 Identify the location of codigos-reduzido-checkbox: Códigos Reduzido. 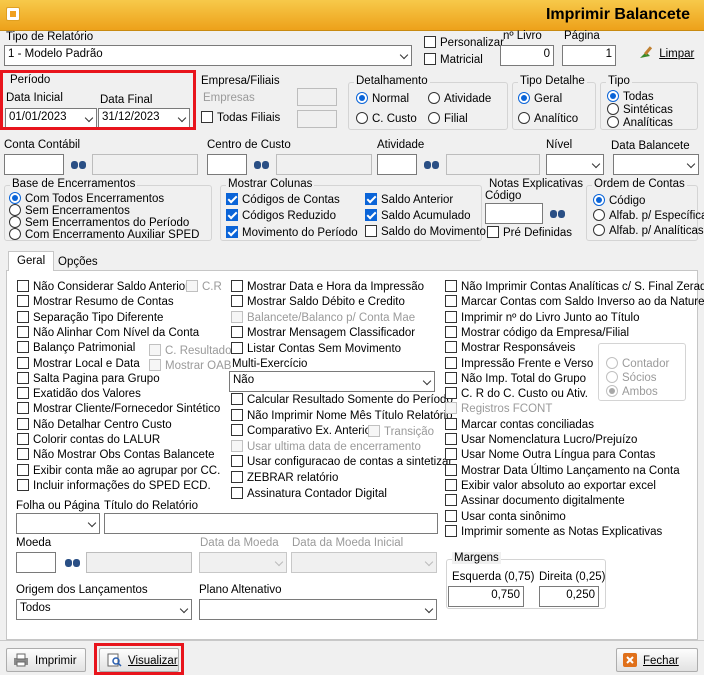
(281, 216).